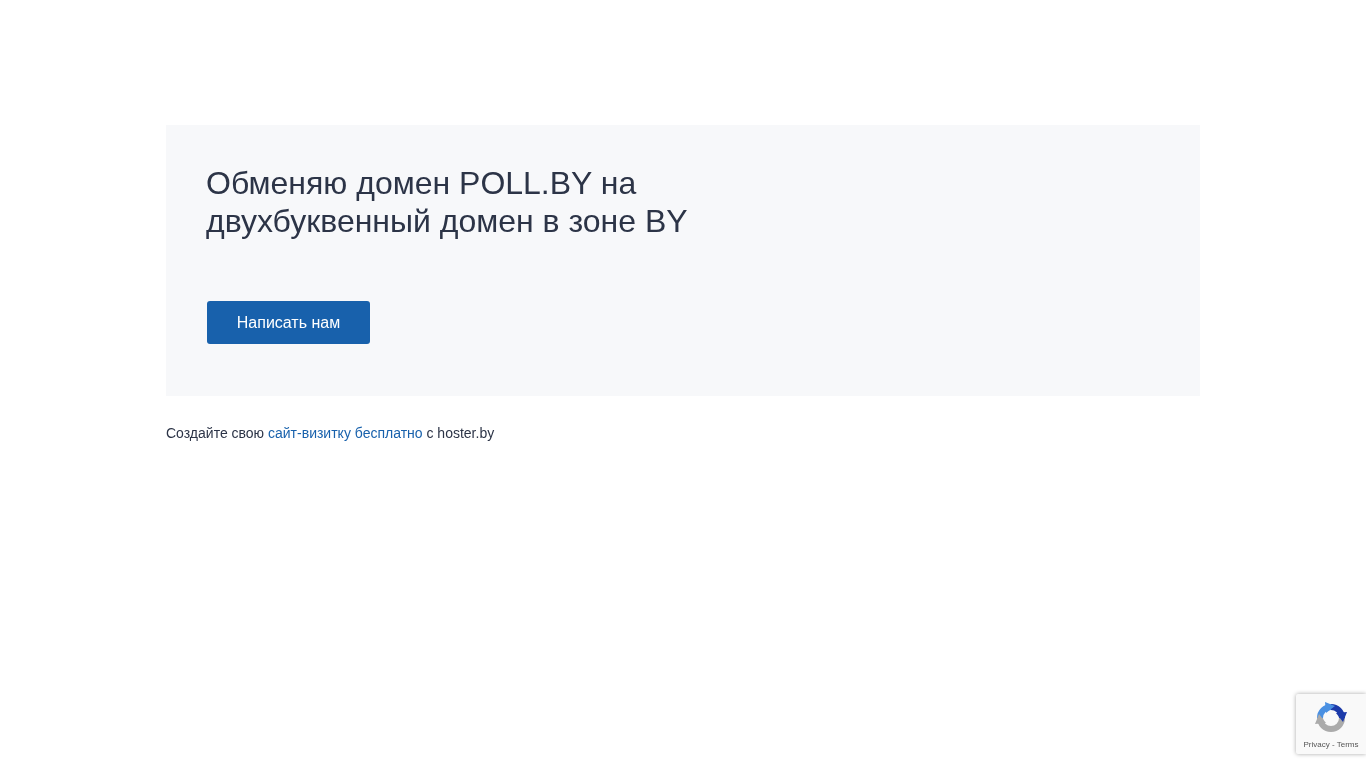 The image size is (1366, 768). Describe the element at coordinates (288, 322) in the screenshot. I see `contact-button: Написать нам` at that location.